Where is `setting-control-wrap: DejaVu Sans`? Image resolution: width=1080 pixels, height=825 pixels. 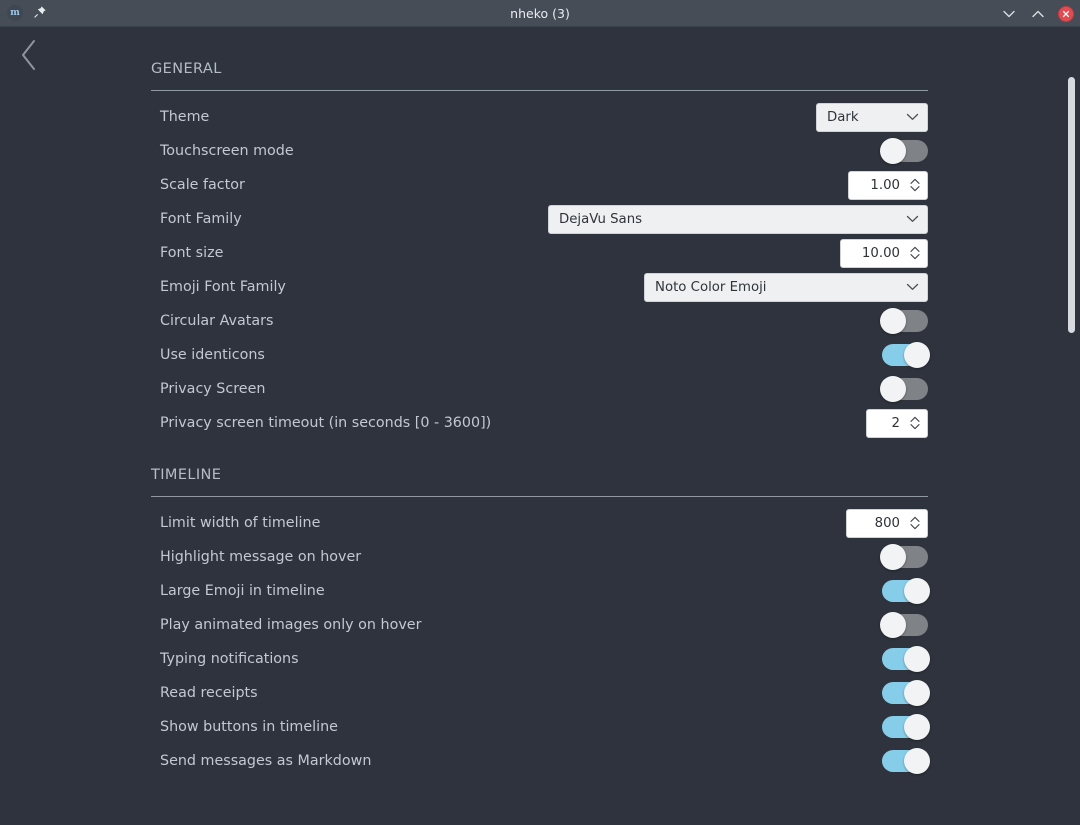 setting-control-wrap: DejaVu Sans is located at coordinates (738, 219).